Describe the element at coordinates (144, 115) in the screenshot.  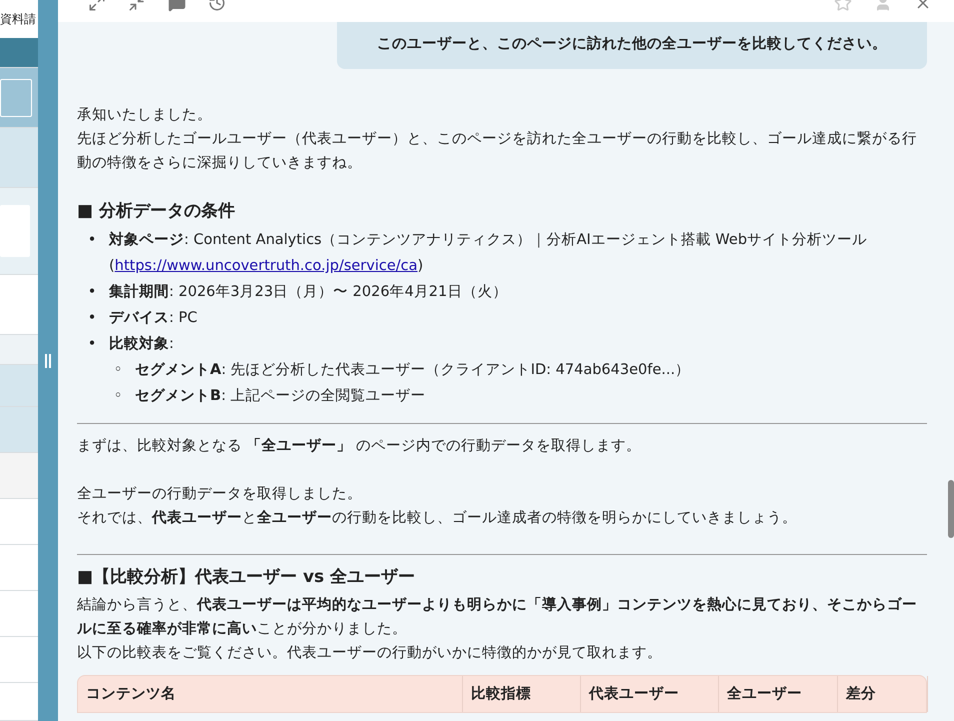
I see `message-text: 承知いたしました。` at that location.